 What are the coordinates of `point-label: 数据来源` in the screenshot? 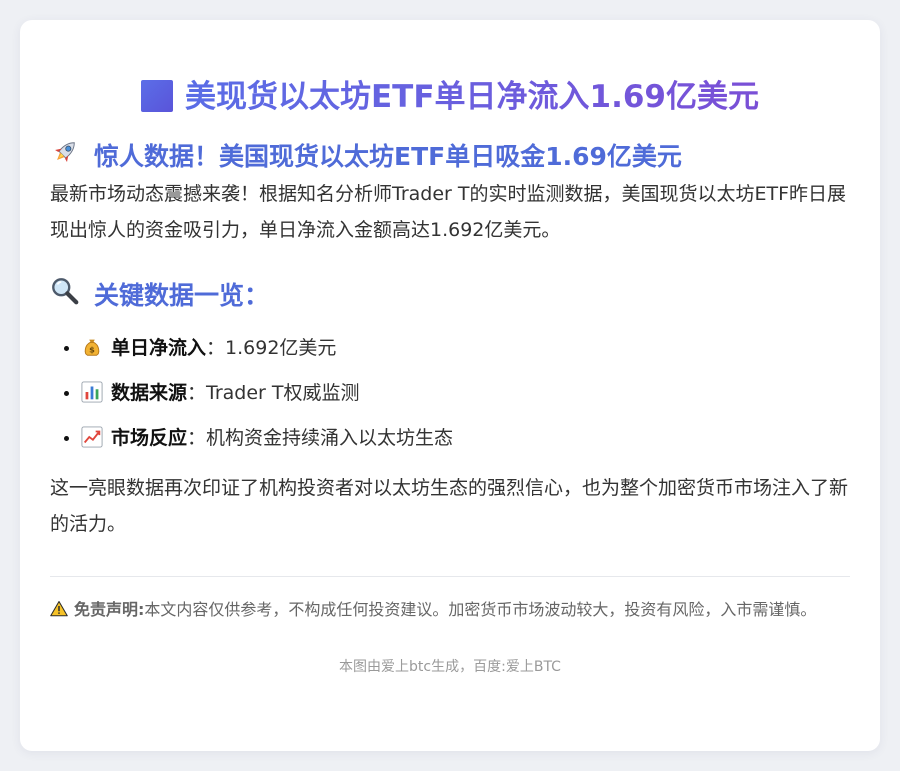 It's located at (149, 393).